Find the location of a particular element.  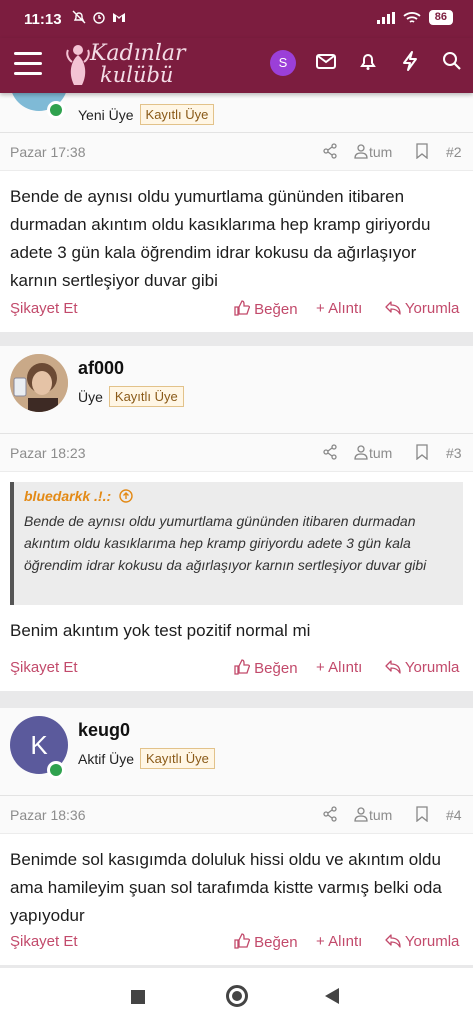

menu-icon is located at coordinates (28, 64).